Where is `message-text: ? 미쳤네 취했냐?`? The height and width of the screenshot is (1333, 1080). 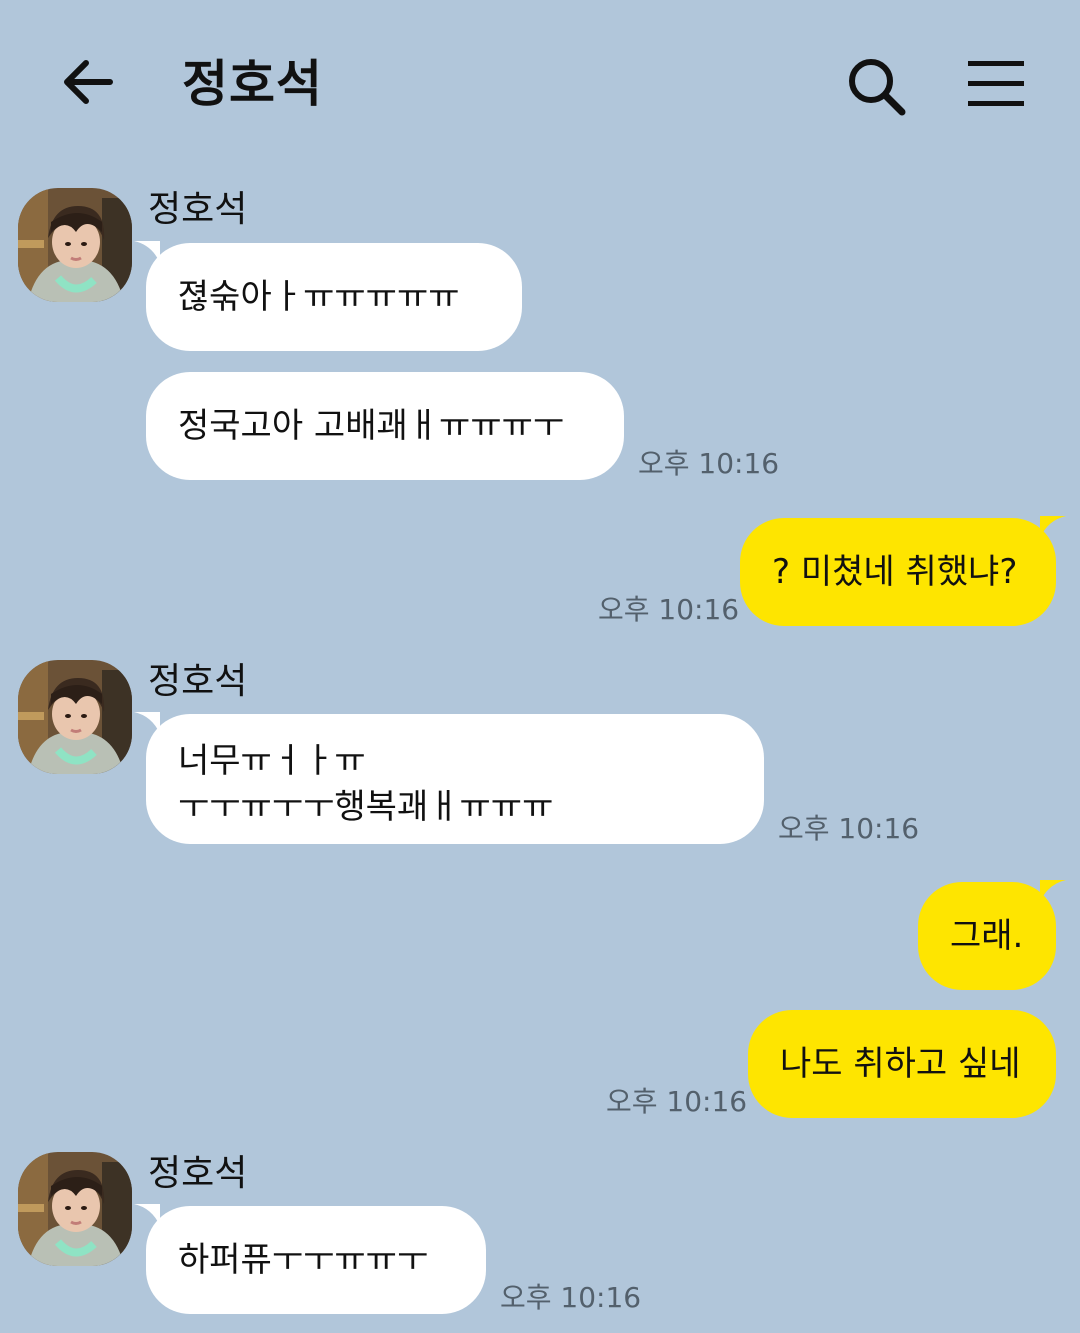
message-text: ? 미쳤네 취했냐? is located at coordinates (895, 572).